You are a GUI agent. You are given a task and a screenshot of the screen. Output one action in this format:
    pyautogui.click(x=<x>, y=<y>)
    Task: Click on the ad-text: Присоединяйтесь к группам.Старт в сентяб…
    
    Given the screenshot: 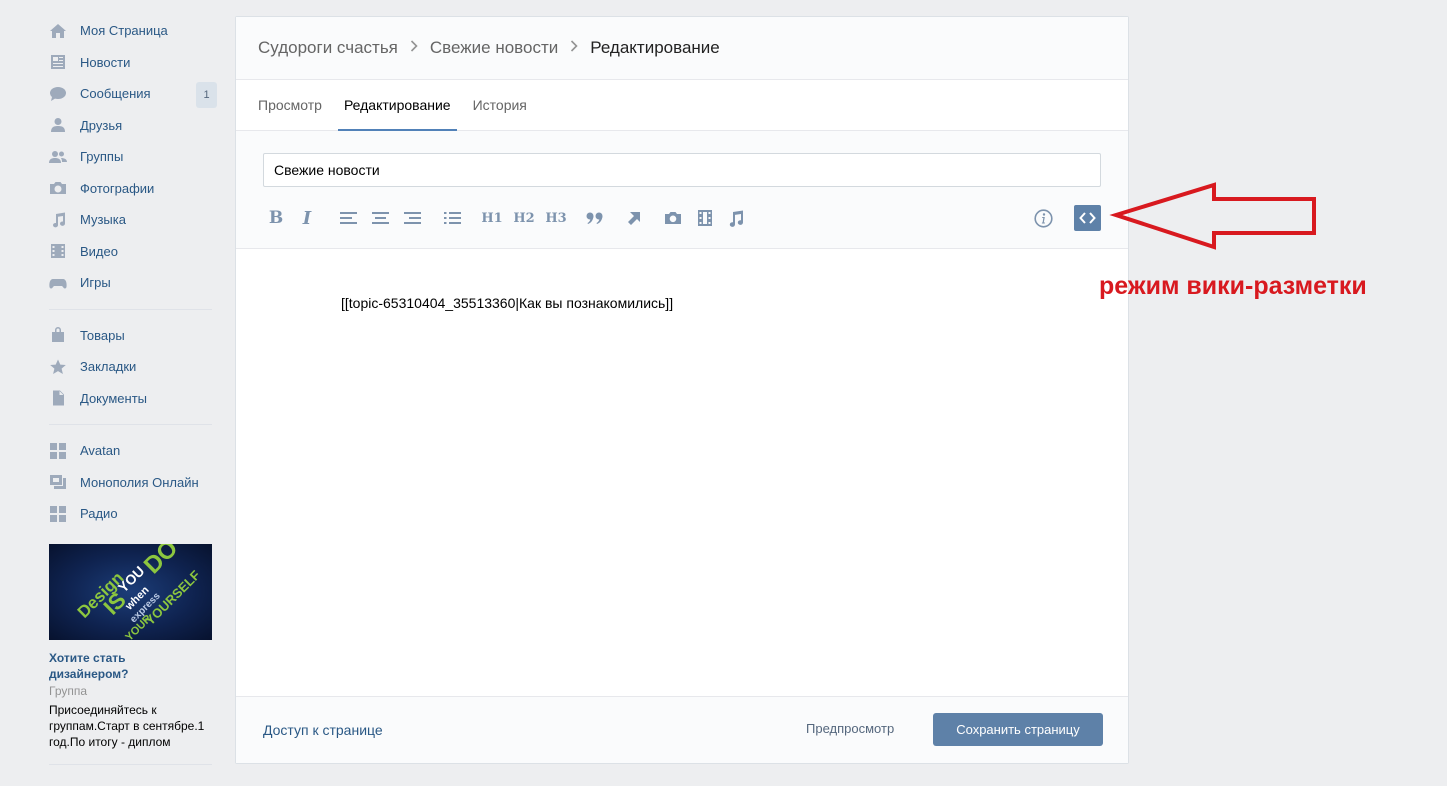 What is the action you would take?
    pyautogui.click(x=127, y=725)
    